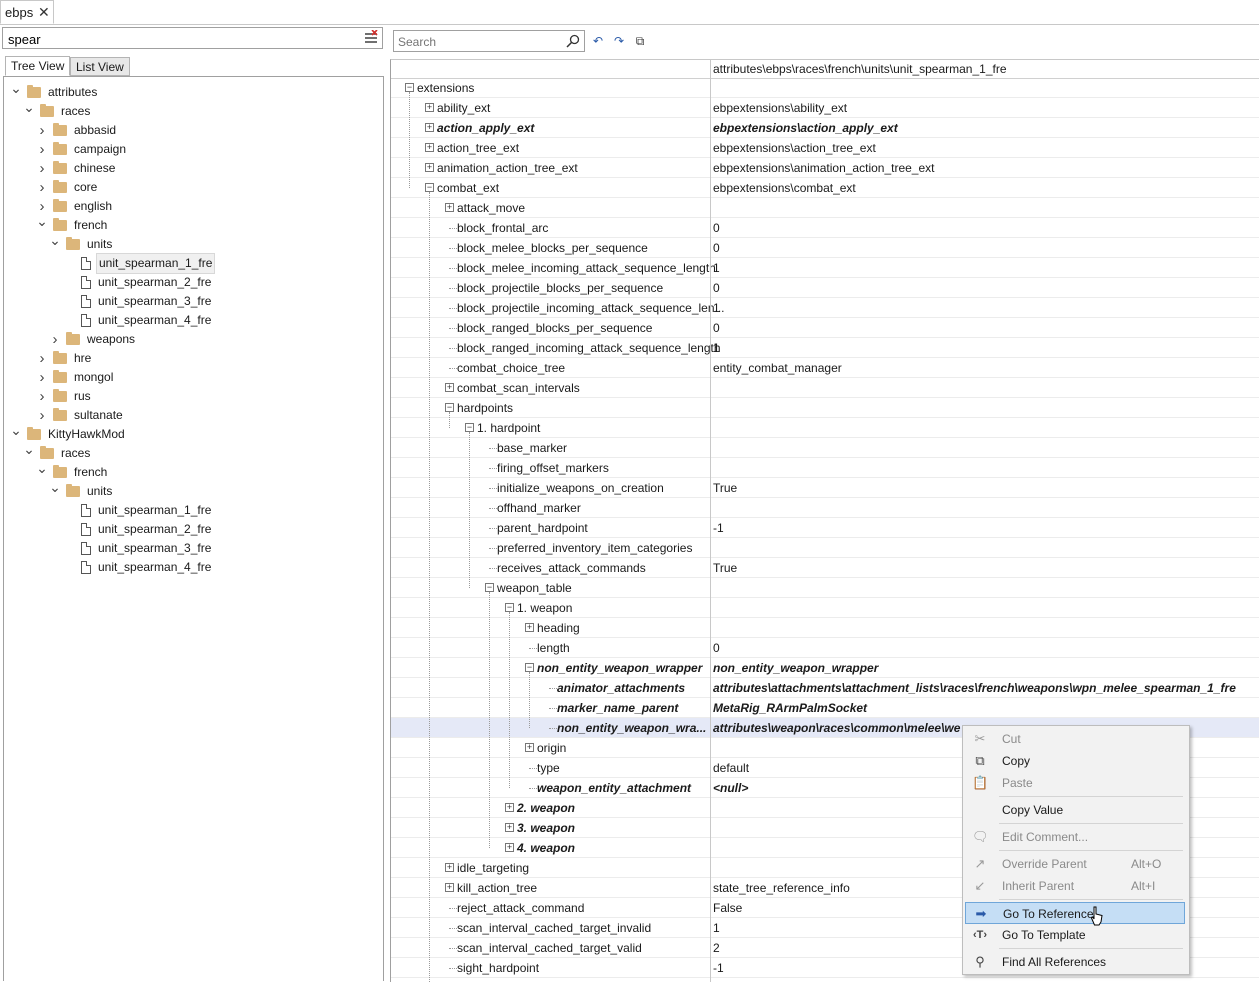  I want to click on tree-item: › abbasid, so click(193, 130).